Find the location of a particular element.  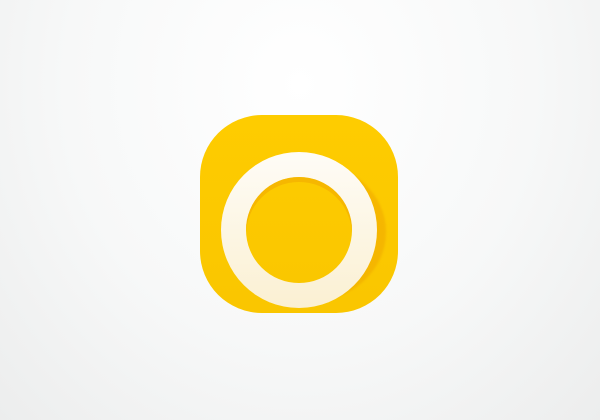

ring-center is located at coordinates (299, 230).